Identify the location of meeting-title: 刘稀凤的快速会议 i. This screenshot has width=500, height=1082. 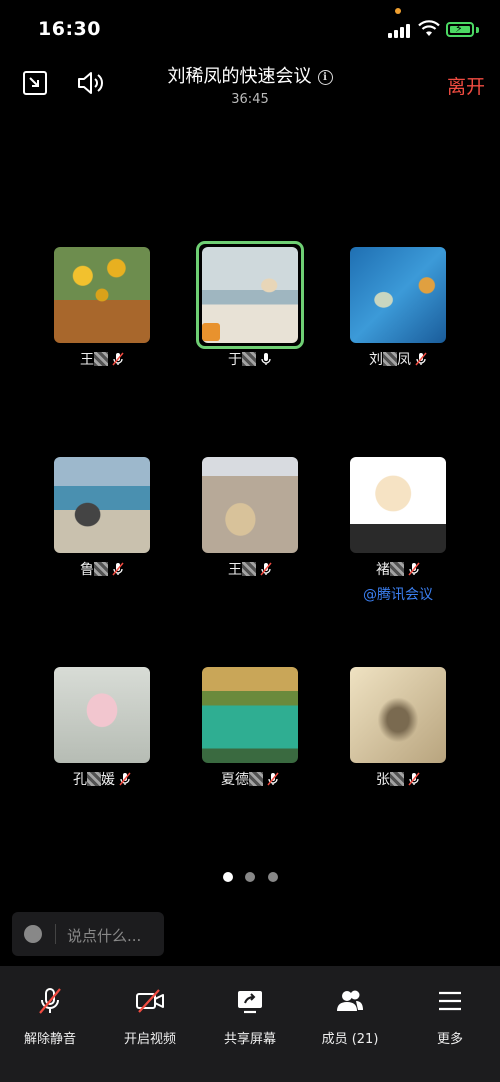
(250, 75).